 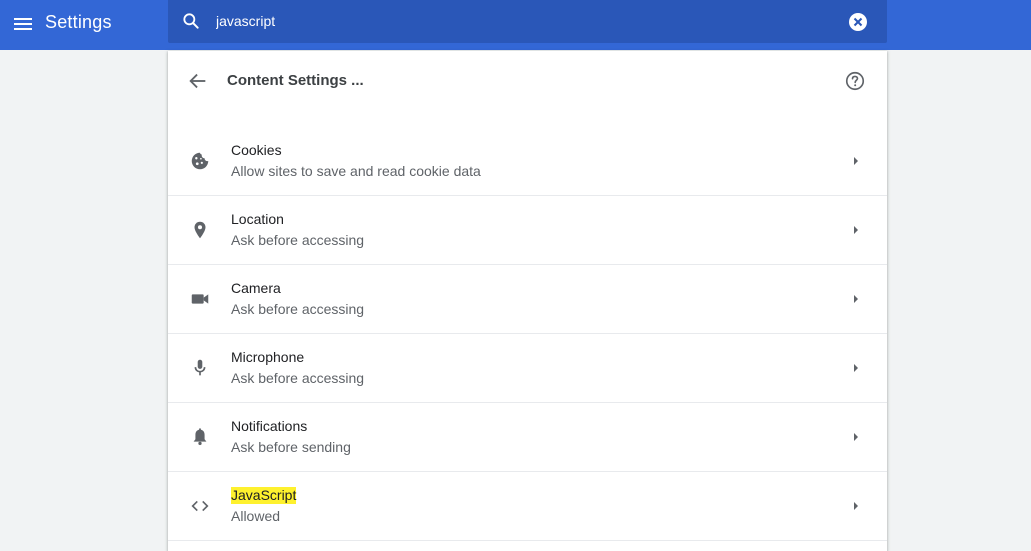 What do you see at coordinates (527, 506) in the screenshot?
I see `list-item-javascript: JavaScript Allowed` at bounding box center [527, 506].